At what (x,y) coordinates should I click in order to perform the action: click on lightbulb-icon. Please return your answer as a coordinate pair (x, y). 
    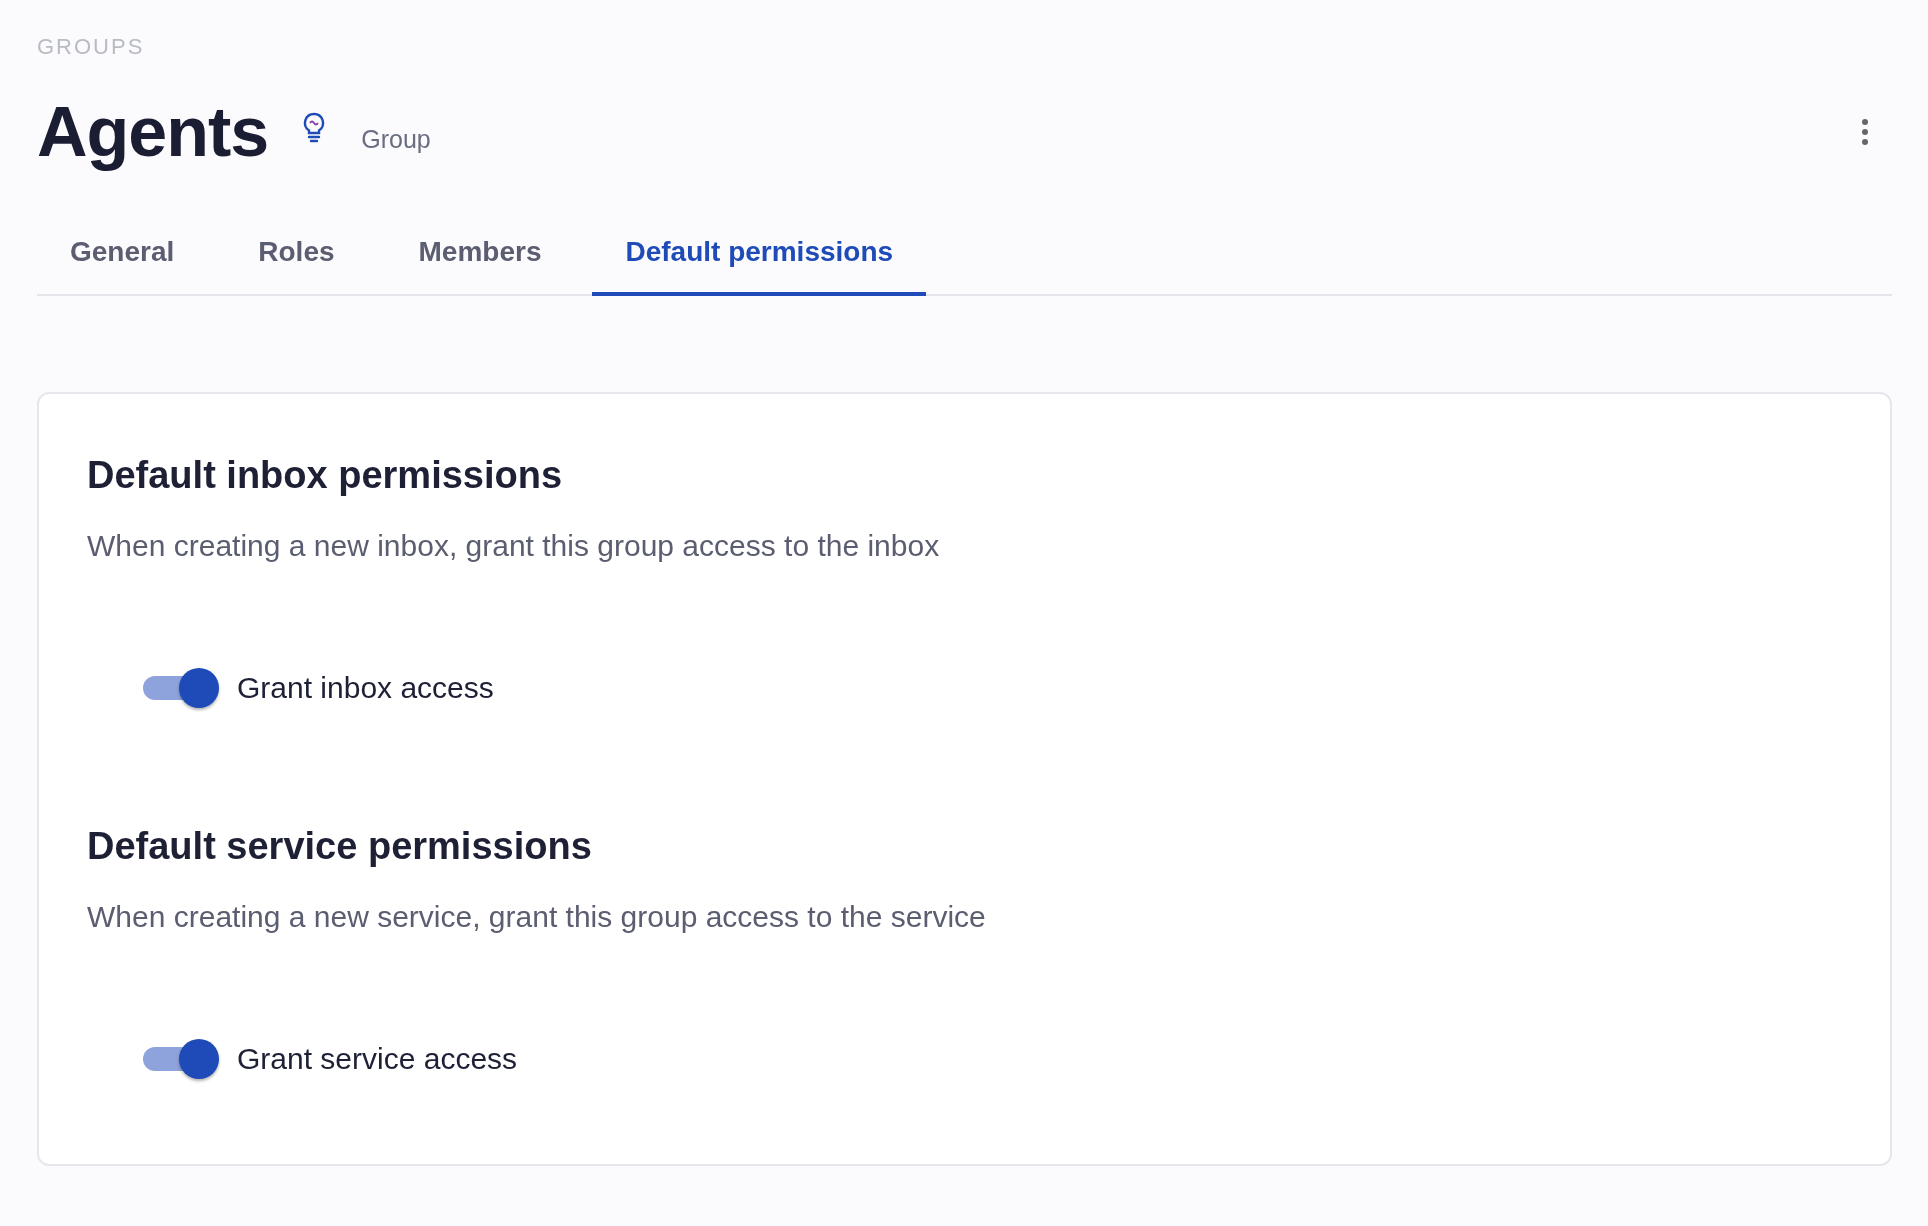
    Looking at the image, I should click on (314, 128).